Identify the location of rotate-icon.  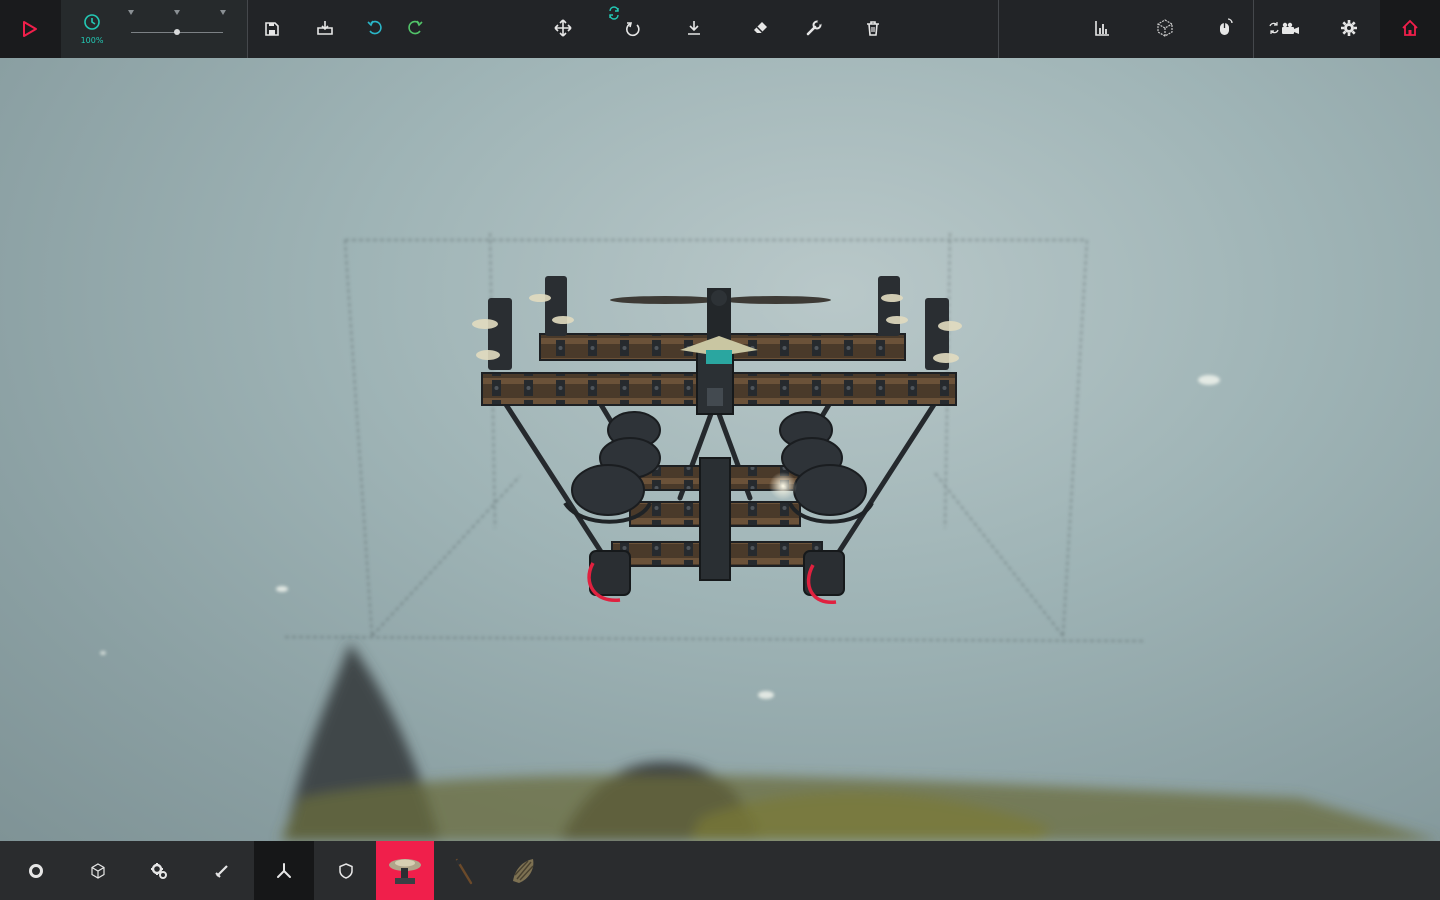
(633, 29).